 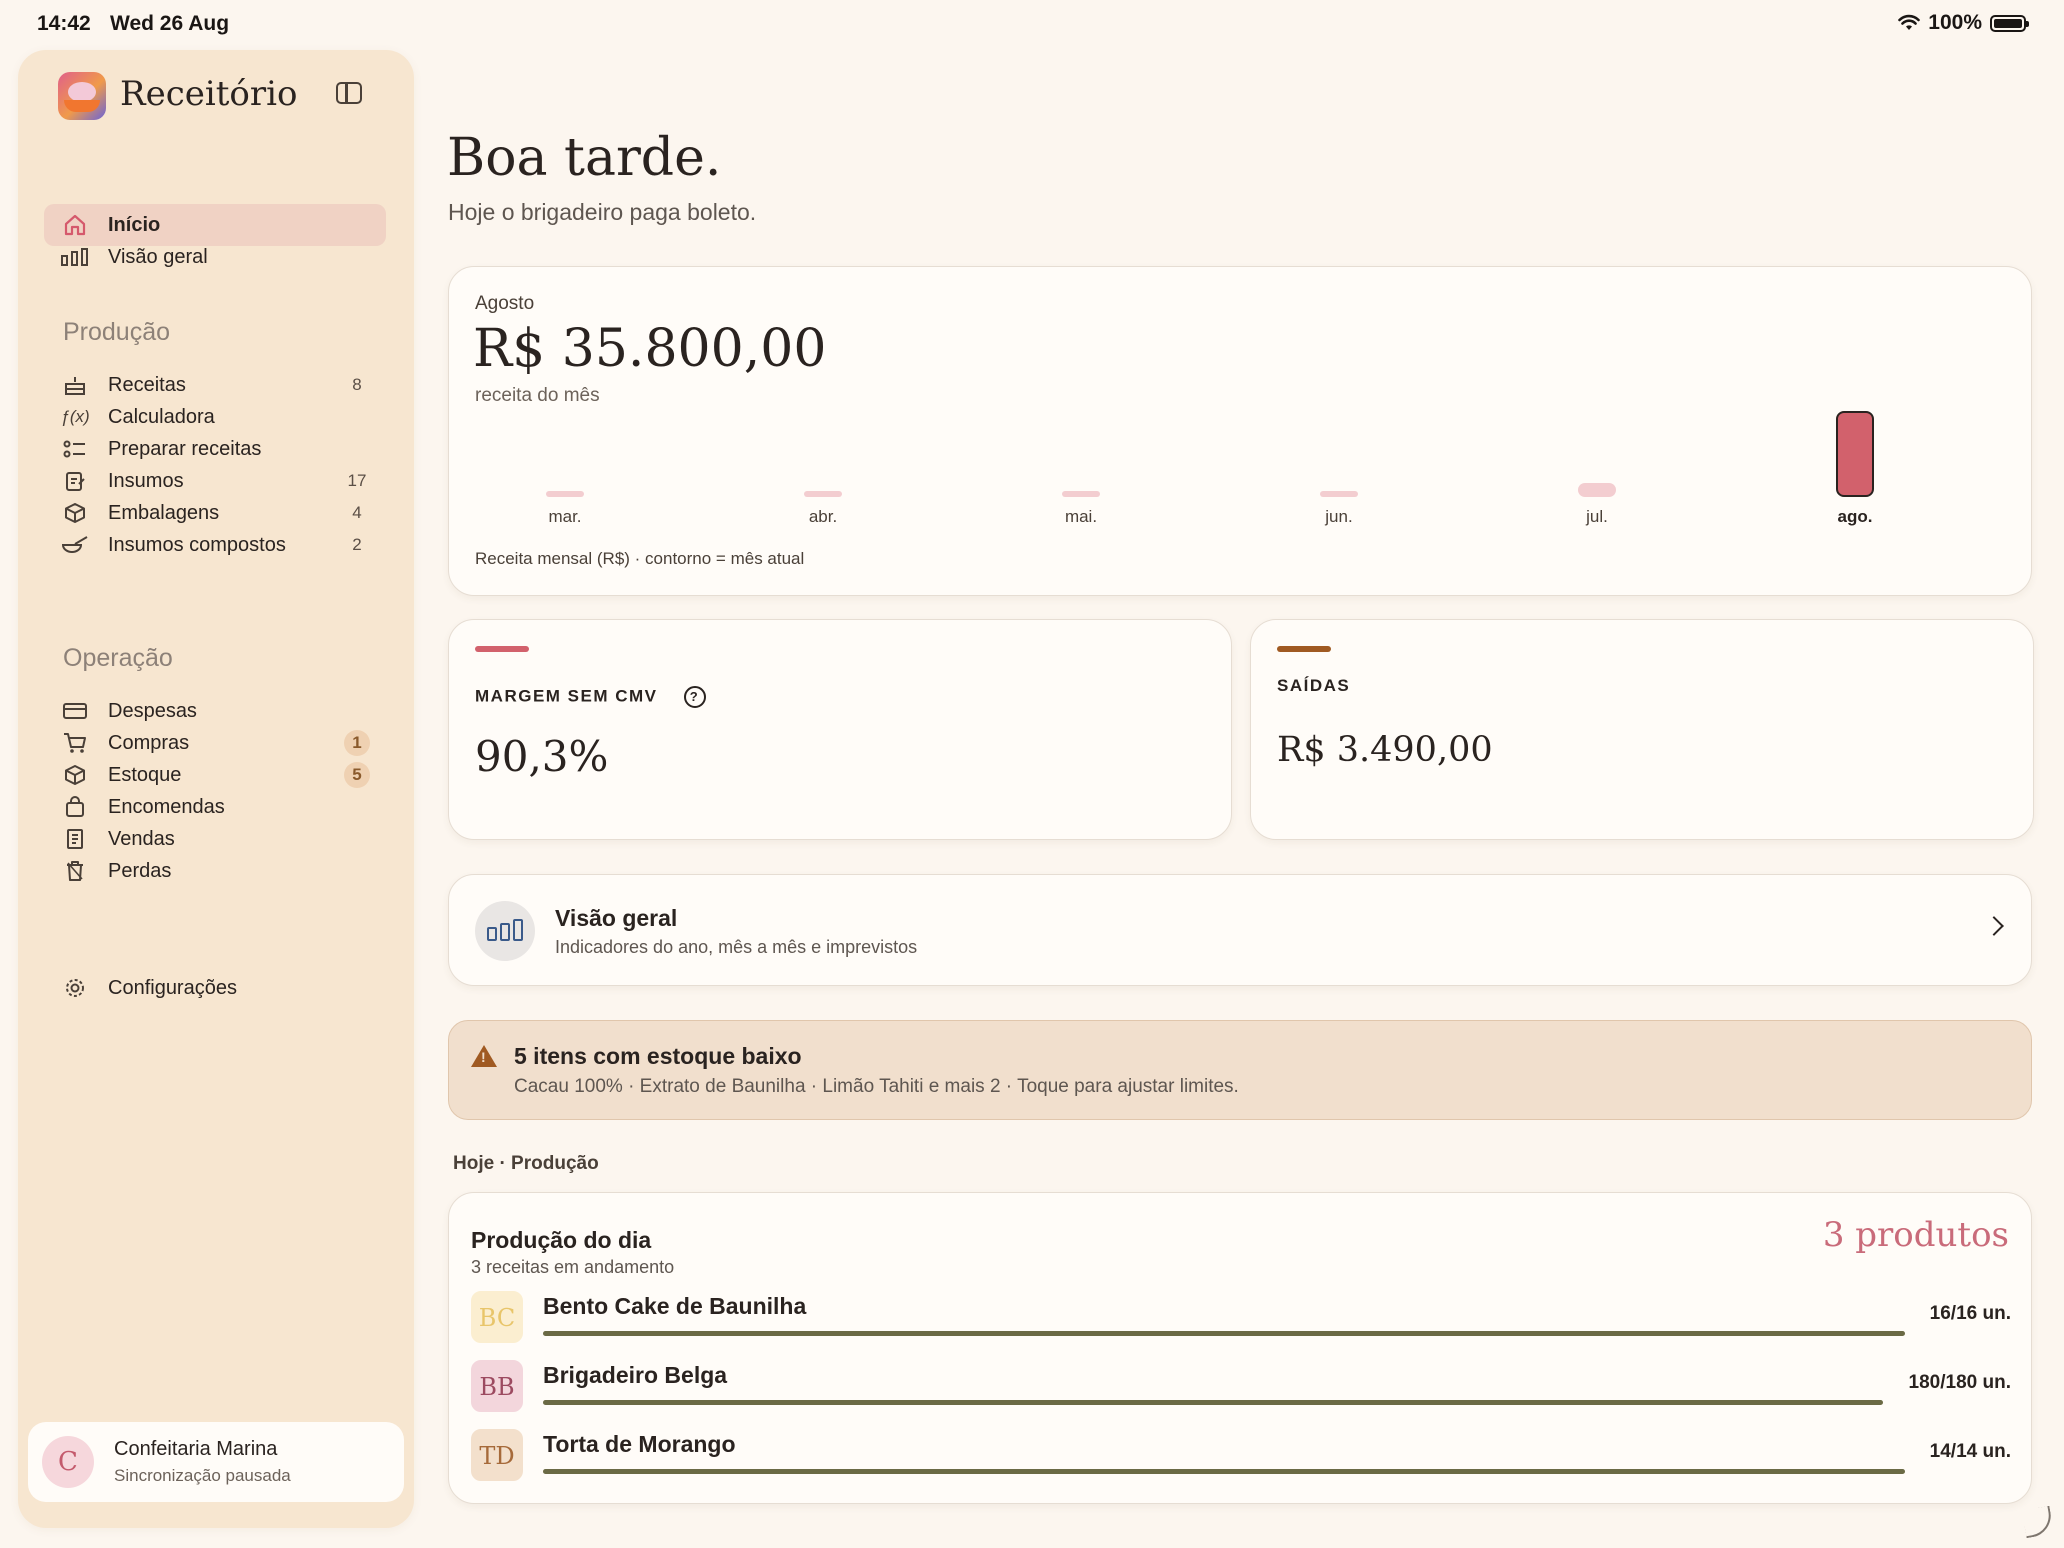 What do you see at coordinates (357, 544) in the screenshot?
I see `item-count-badge: 2` at bounding box center [357, 544].